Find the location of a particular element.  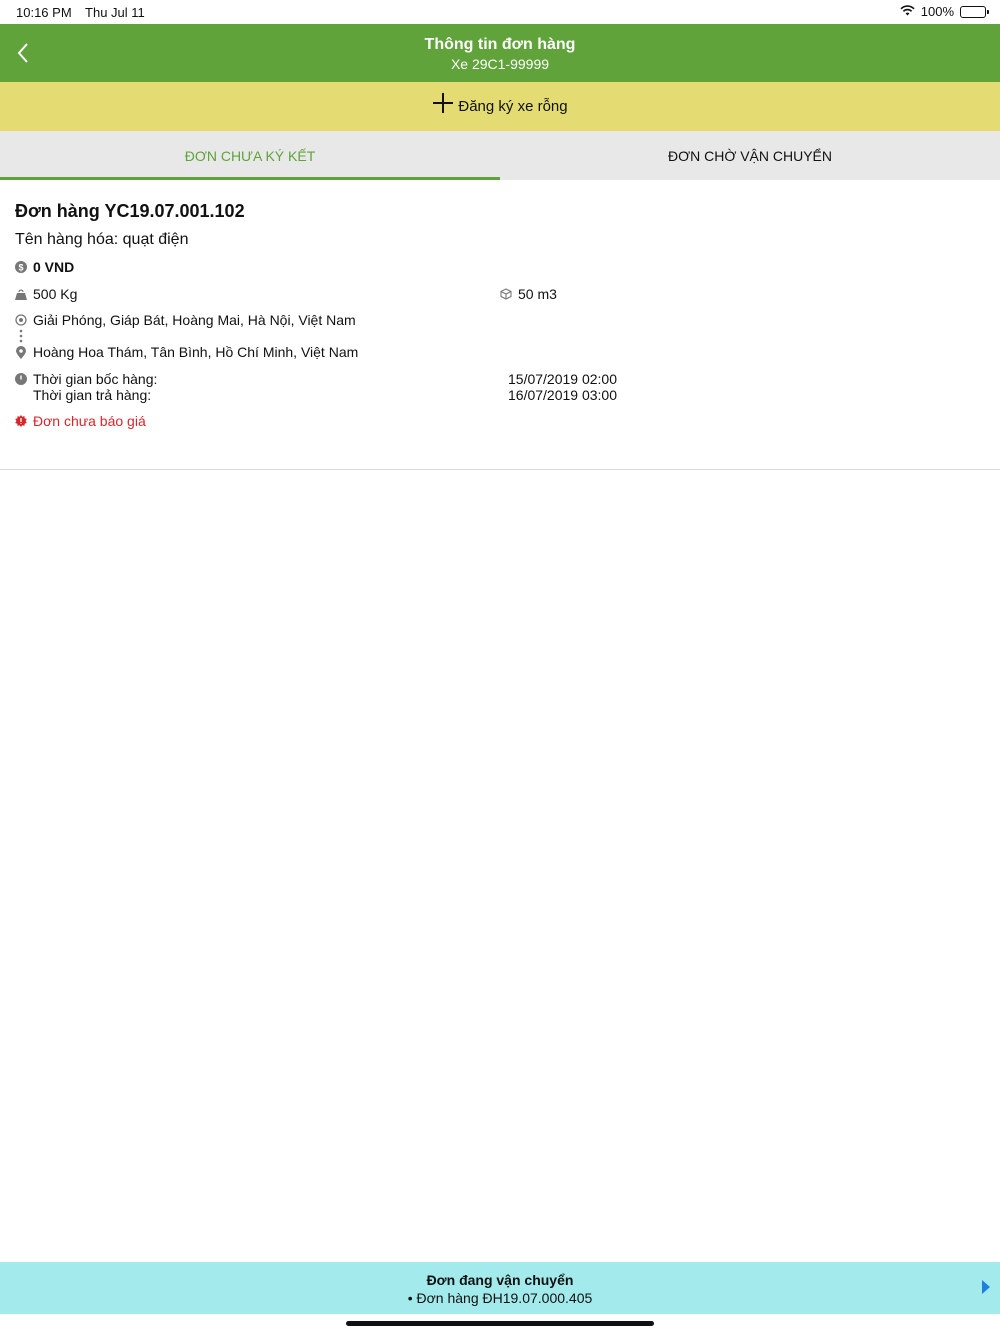

register-empty-truck-button: Đăng ký xe rỗng is located at coordinates (500, 106).